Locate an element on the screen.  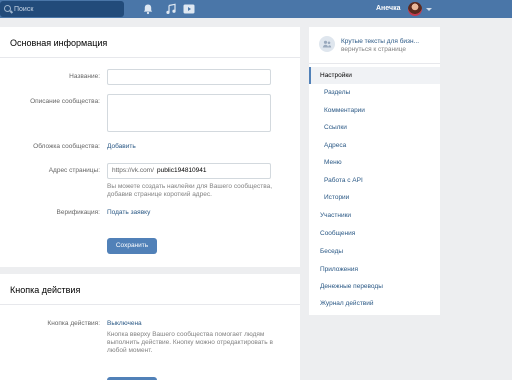
sidebar-item-messages: Сообщения is located at coordinates (374, 233).